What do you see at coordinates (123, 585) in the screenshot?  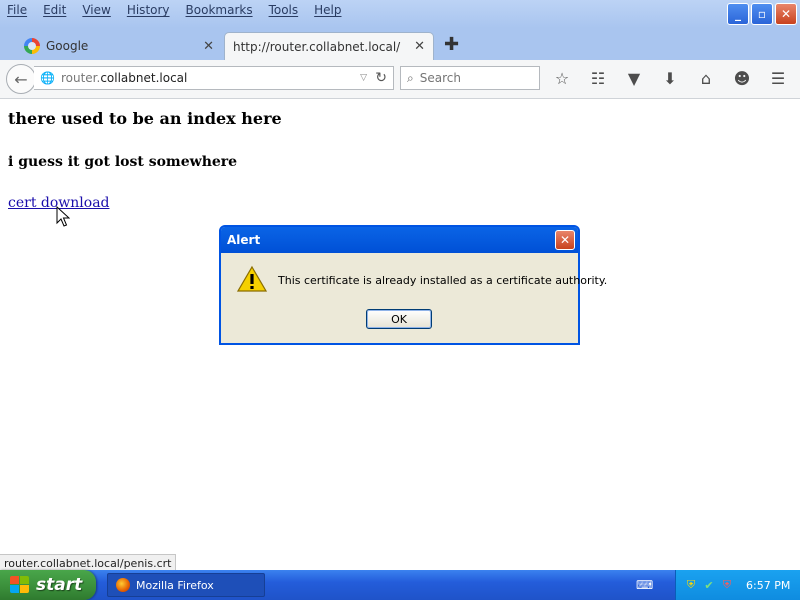 I see `firefox-icon` at bounding box center [123, 585].